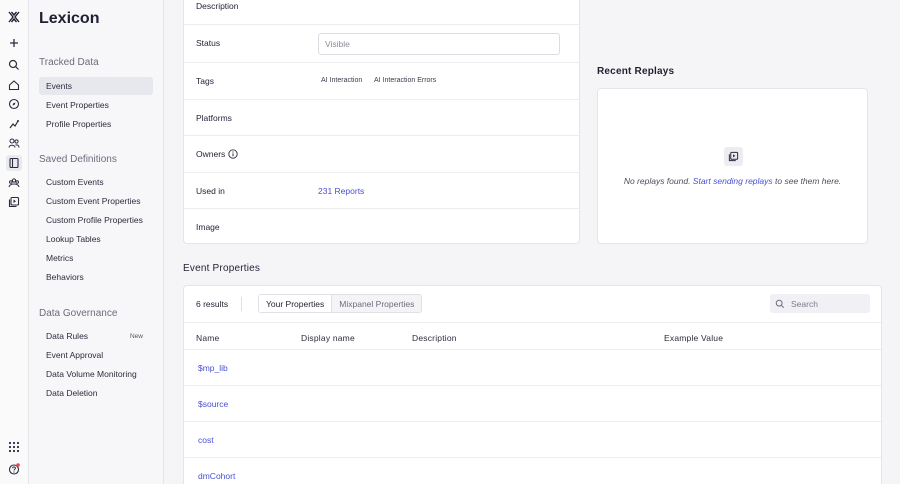 The image size is (900, 484). I want to click on used-in-label: Used in, so click(210, 191).